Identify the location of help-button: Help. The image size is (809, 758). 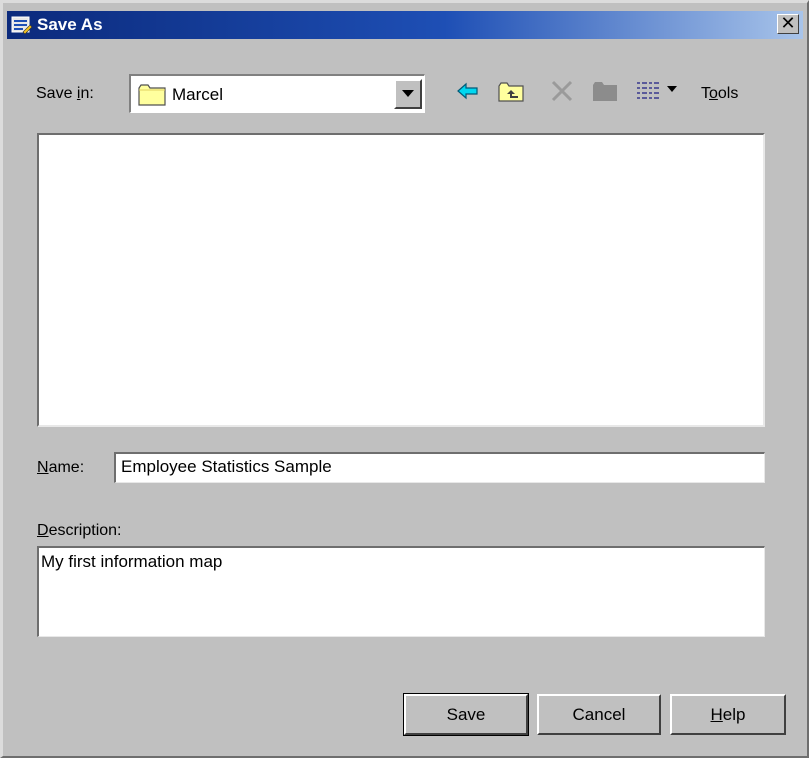
(728, 714).